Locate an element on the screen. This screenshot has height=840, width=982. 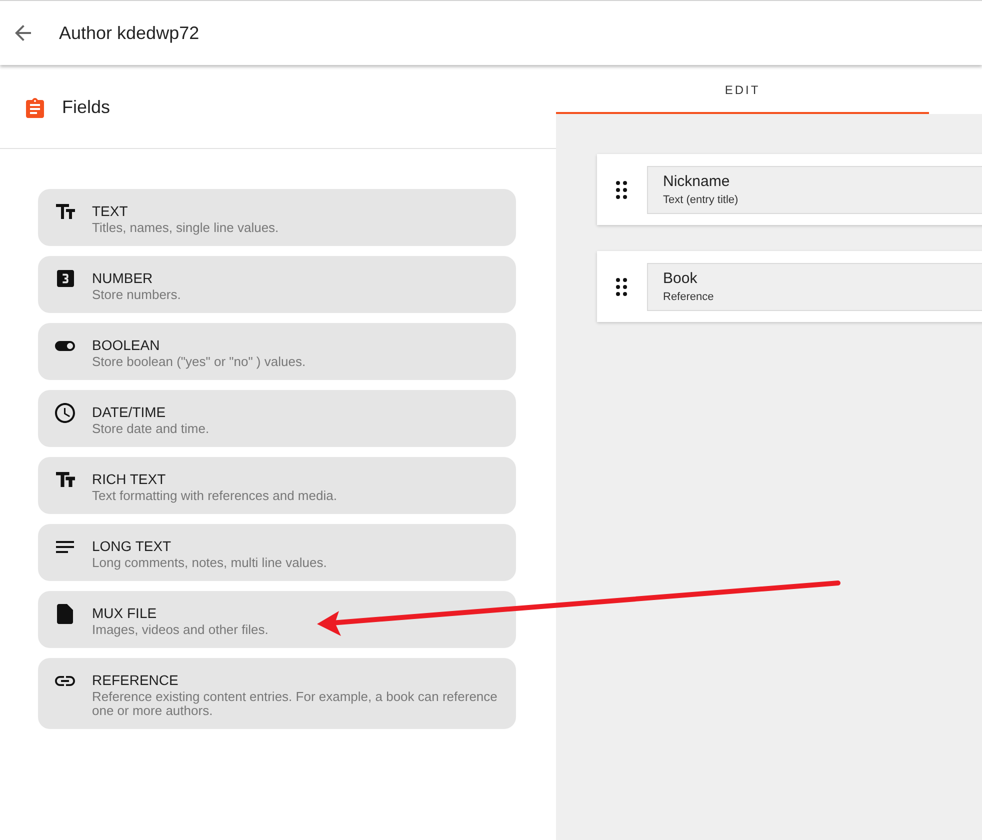
field-type: Reference is located at coordinates (689, 297).